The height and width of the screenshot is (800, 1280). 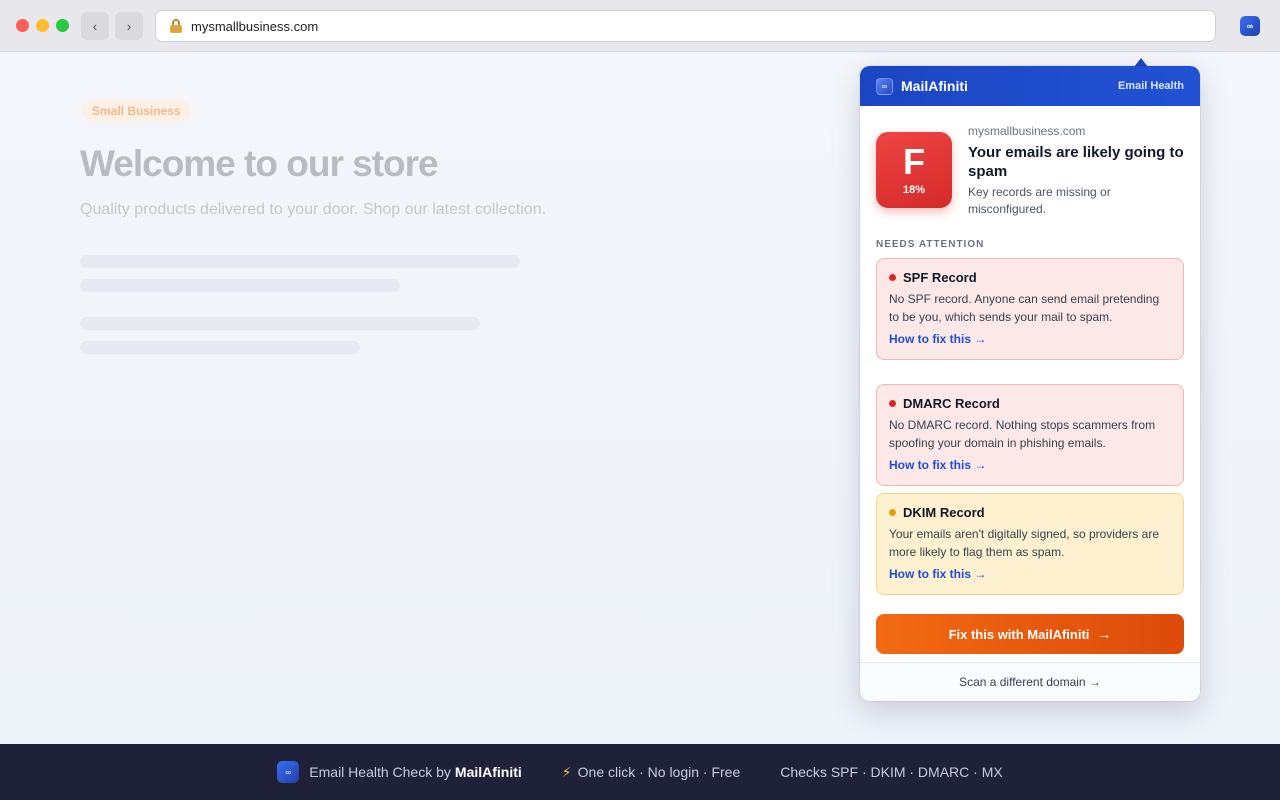 I want to click on scan-different-domain-link: Scan a different domain →, so click(x=1030, y=682).